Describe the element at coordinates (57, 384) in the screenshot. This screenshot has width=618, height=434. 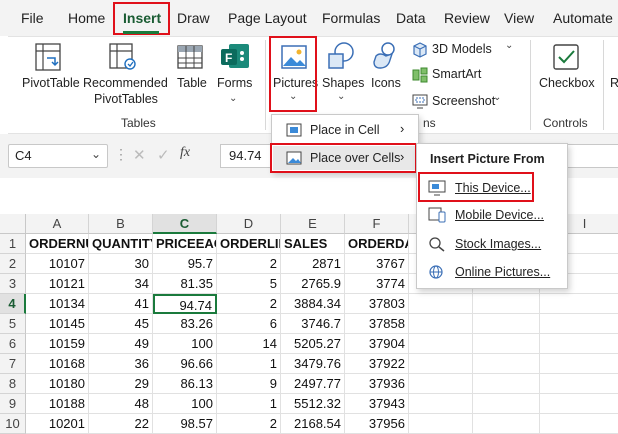
I see `table-cell: 10180` at that location.